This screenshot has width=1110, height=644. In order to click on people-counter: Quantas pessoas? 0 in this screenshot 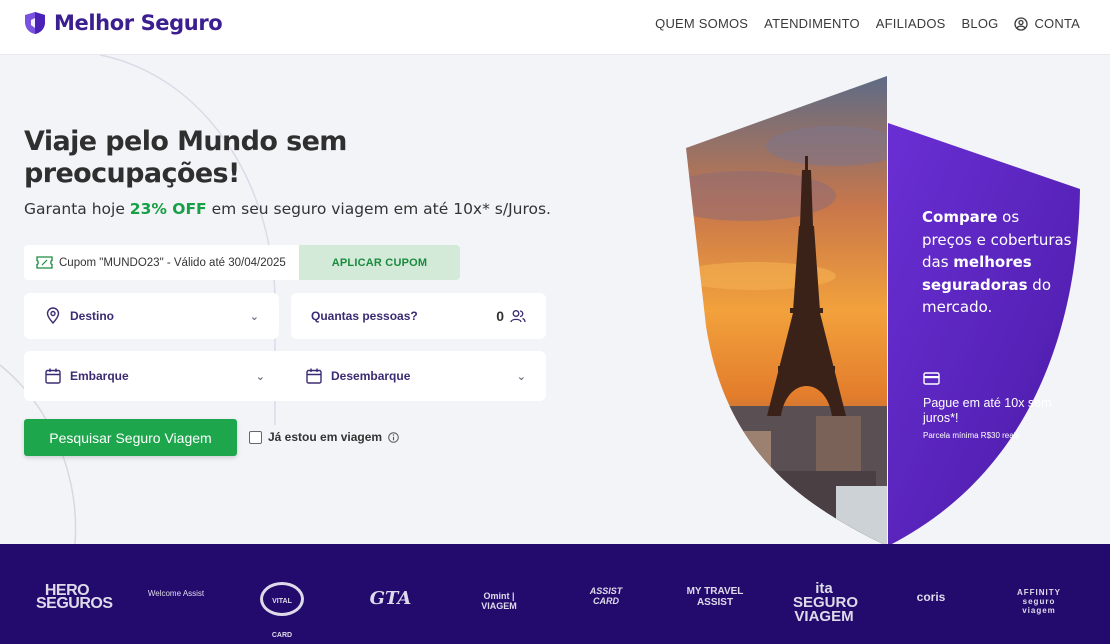, I will do `click(418, 316)`.